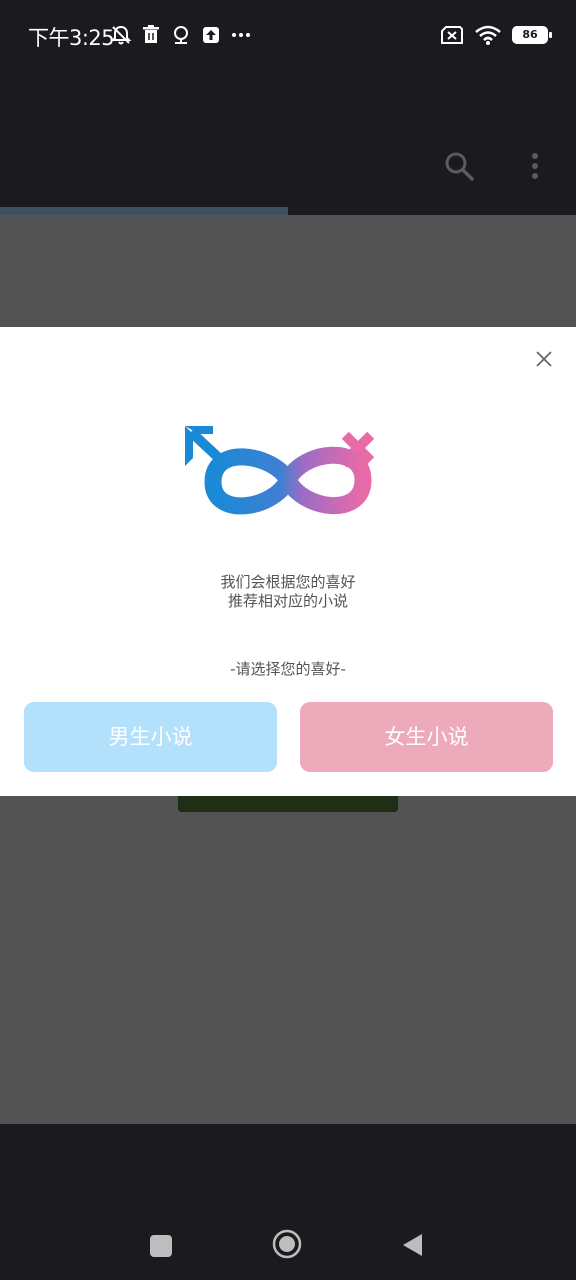 Image resolution: width=576 pixels, height=1280 pixels. Describe the element at coordinates (151, 34) in the screenshot. I see `trash-icon` at that location.